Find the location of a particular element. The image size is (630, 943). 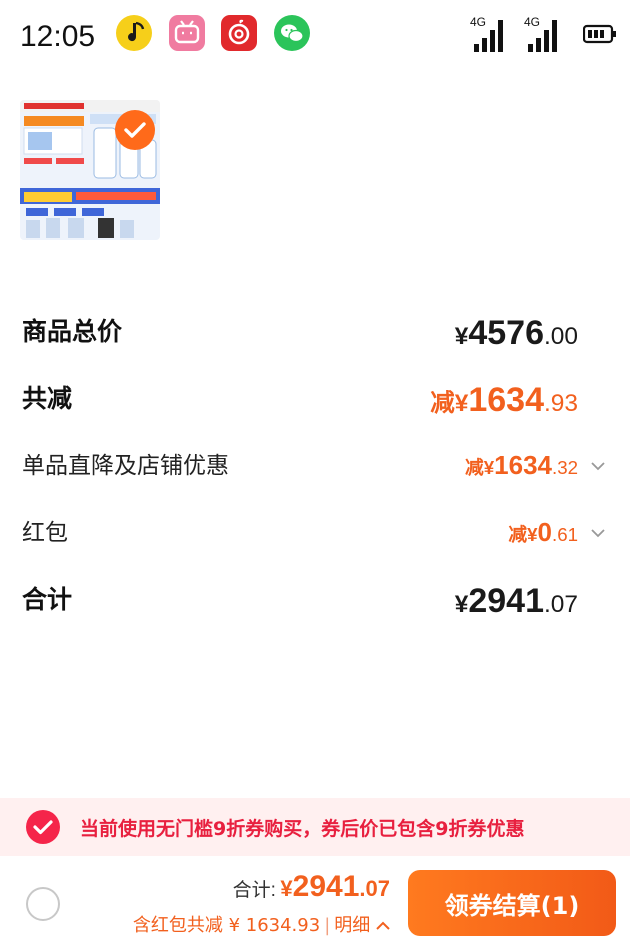

total-label: 合计 is located at coordinates (47, 599).